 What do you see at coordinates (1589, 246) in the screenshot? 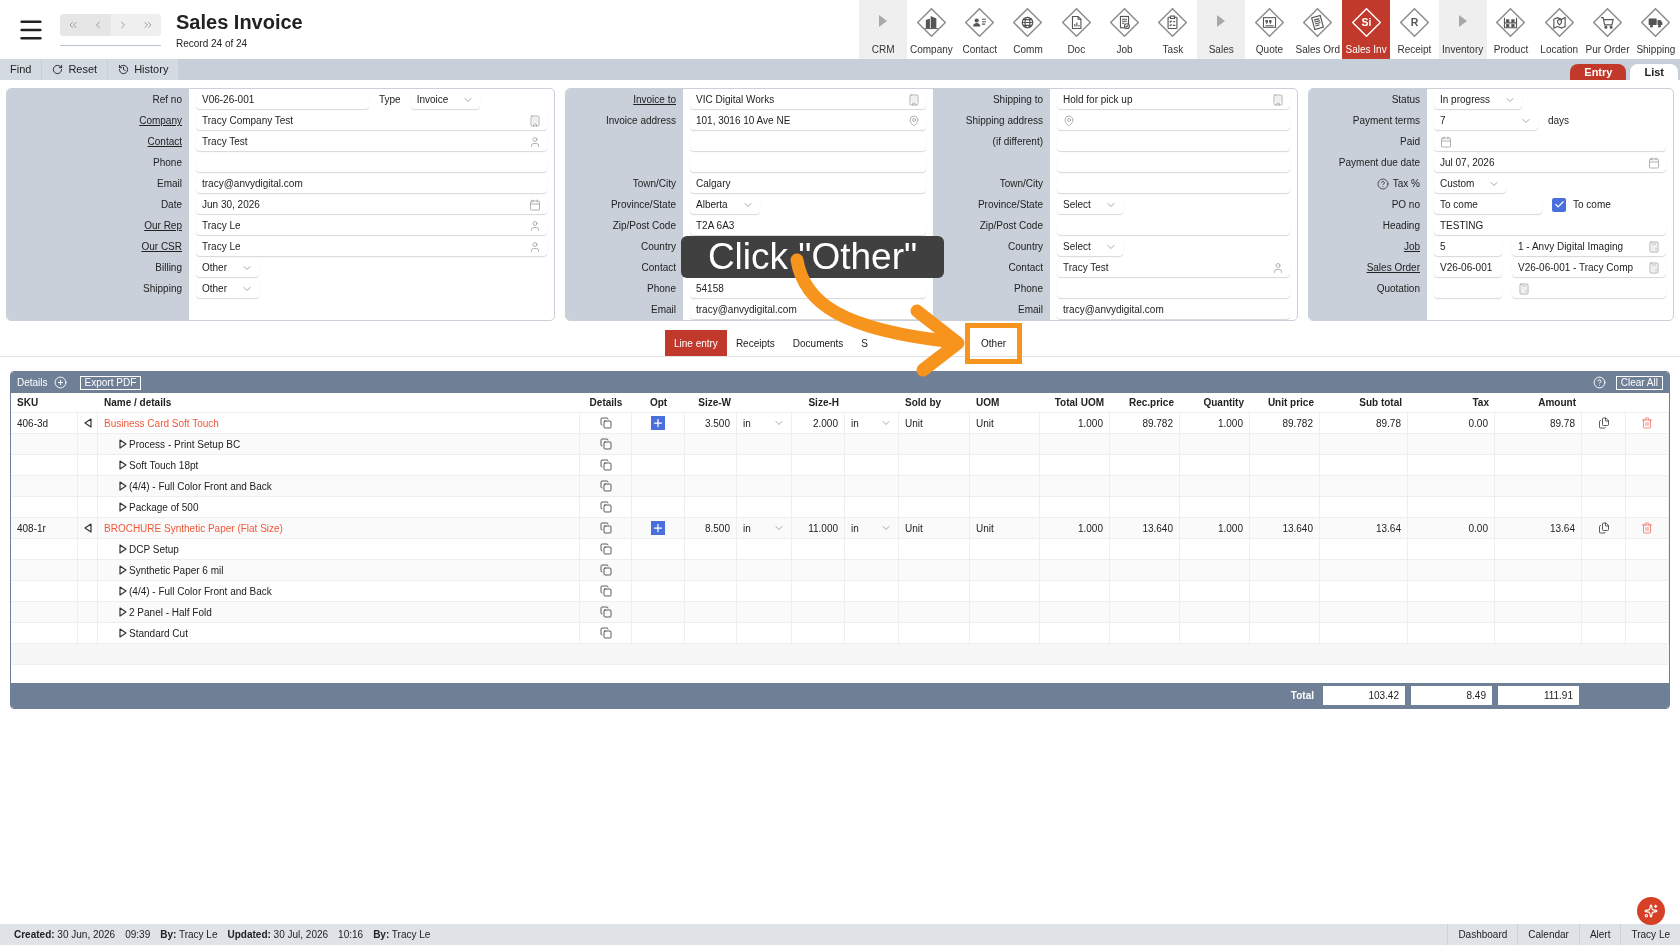
I see `input-field: 1 - Anvy Digital Imaging` at bounding box center [1589, 246].